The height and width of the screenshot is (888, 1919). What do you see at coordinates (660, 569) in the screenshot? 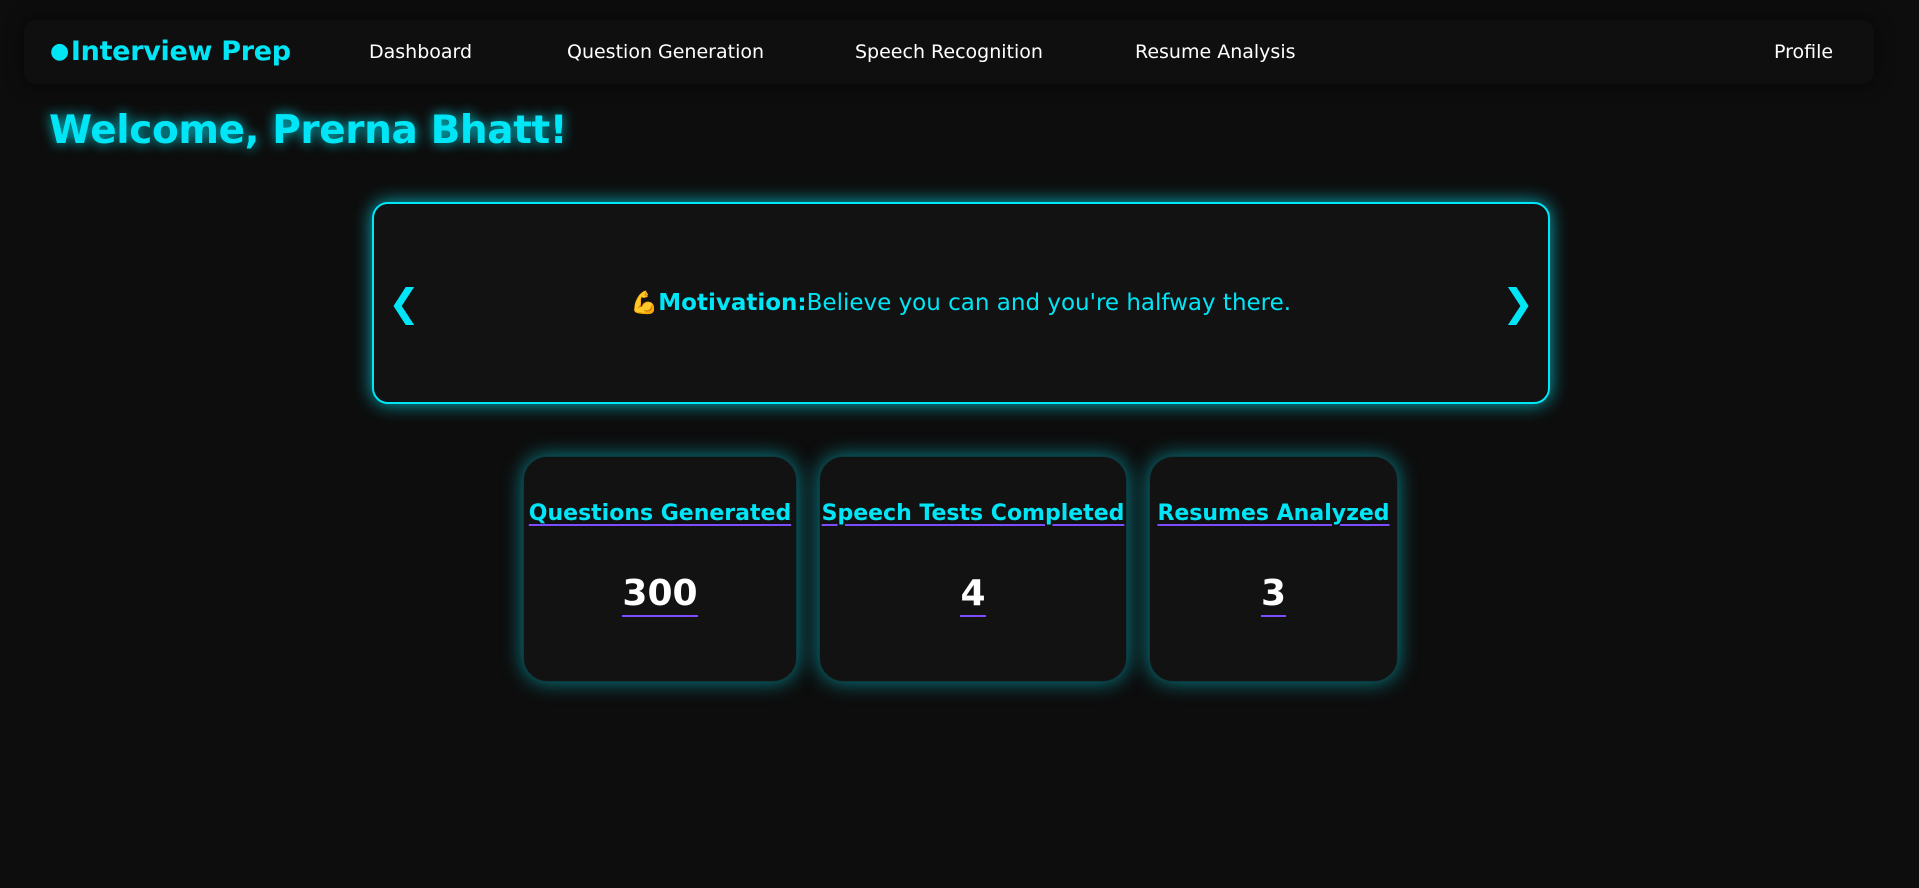
I see `stat-card-questions: Questions Generated 300` at bounding box center [660, 569].